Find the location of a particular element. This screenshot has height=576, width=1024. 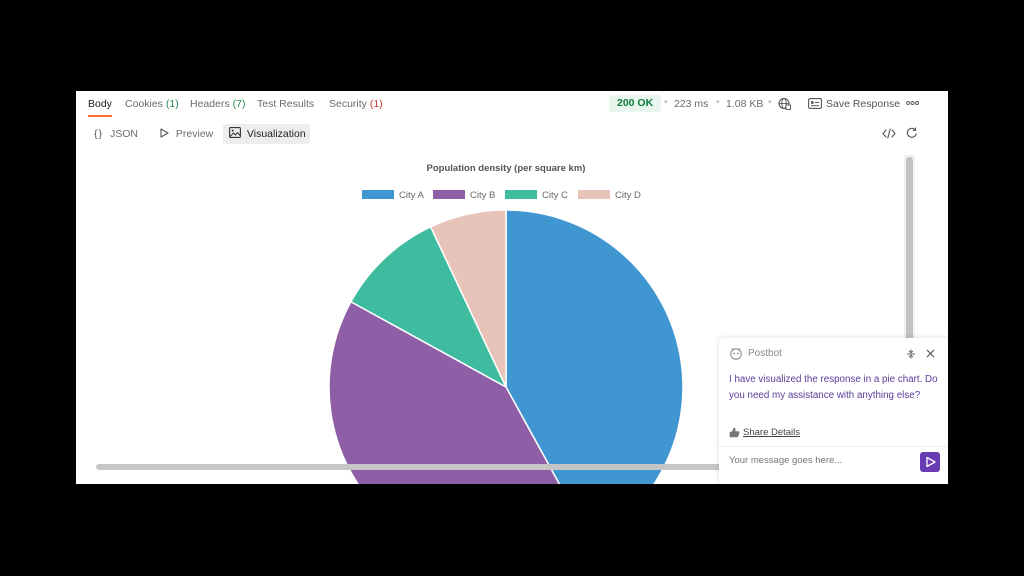

horizontal-scrollbar is located at coordinates (416, 467).